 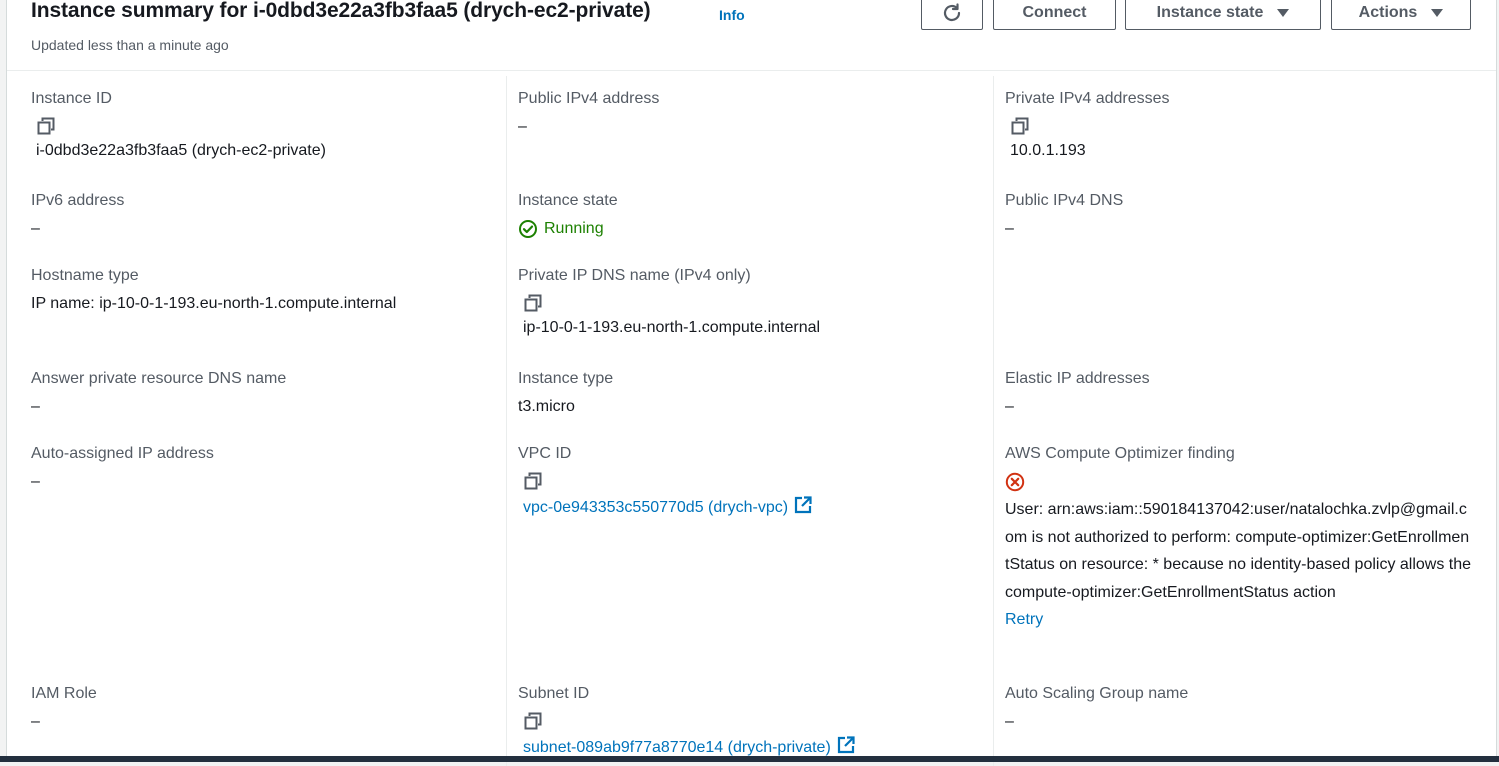 I want to click on field-public-ipv4: Public IPv4 address –, so click(x=753, y=113).